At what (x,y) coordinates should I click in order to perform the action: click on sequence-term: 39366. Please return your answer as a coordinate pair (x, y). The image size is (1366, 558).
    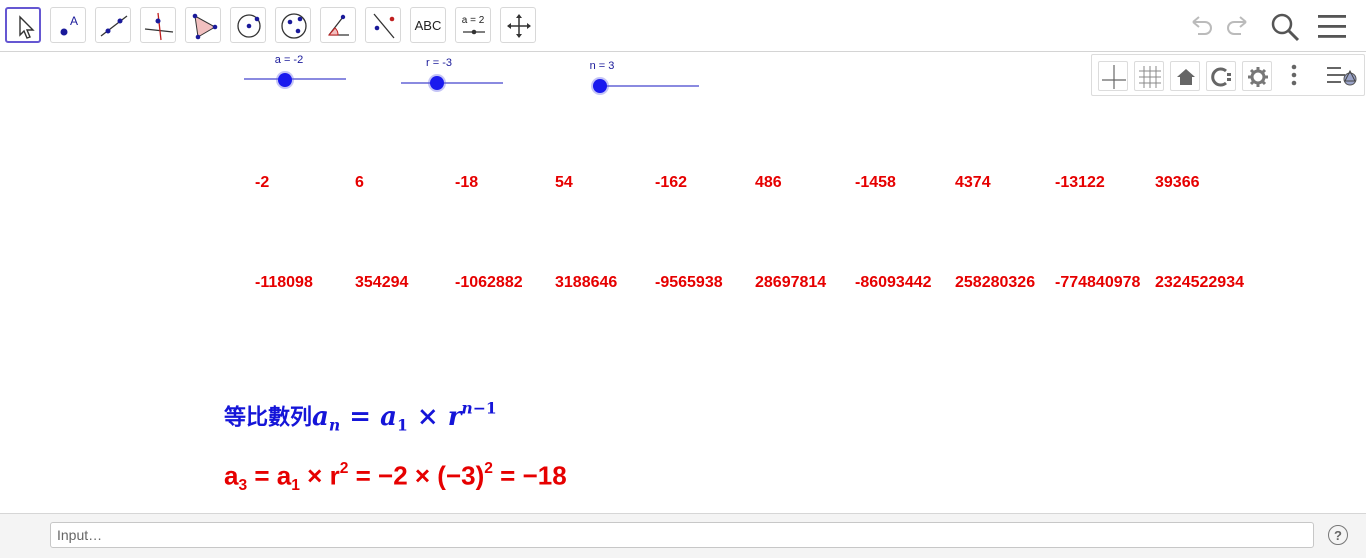
    Looking at the image, I should click on (1177, 182).